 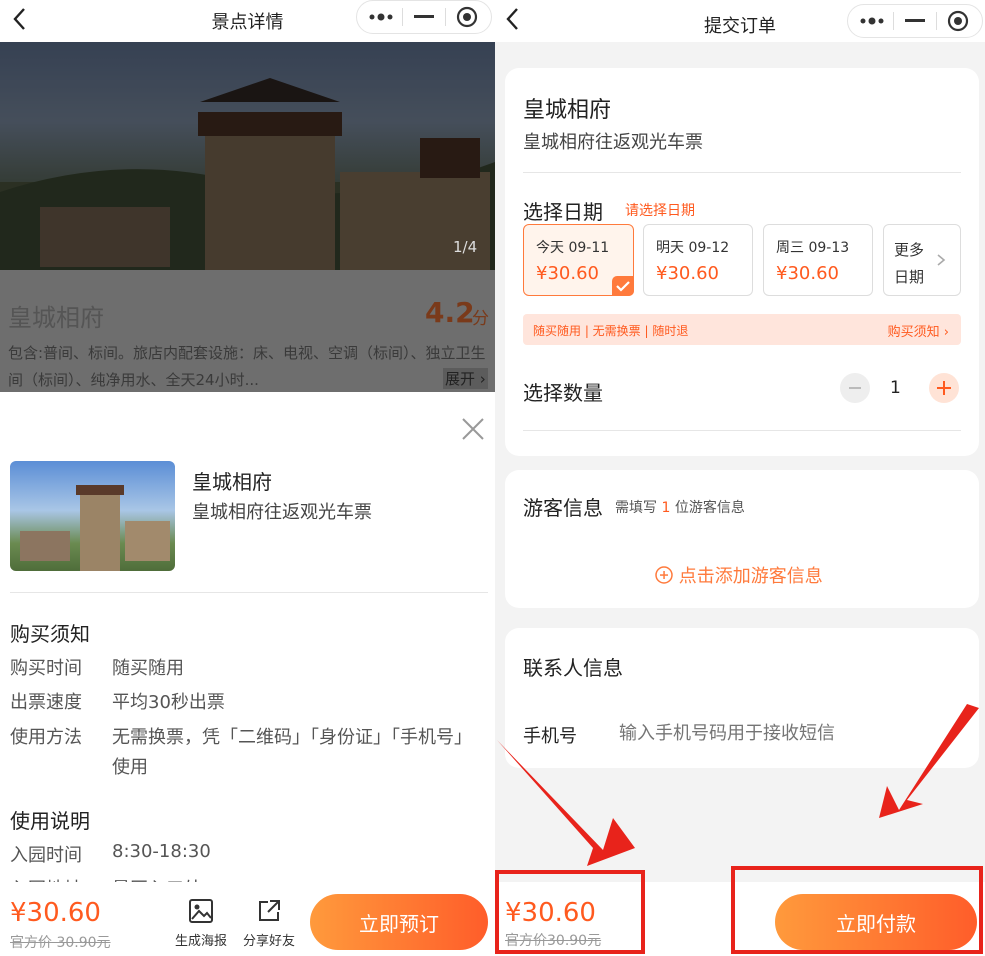 What do you see at coordinates (480, 319) in the screenshot?
I see `rating-unit: 分` at bounding box center [480, 319].